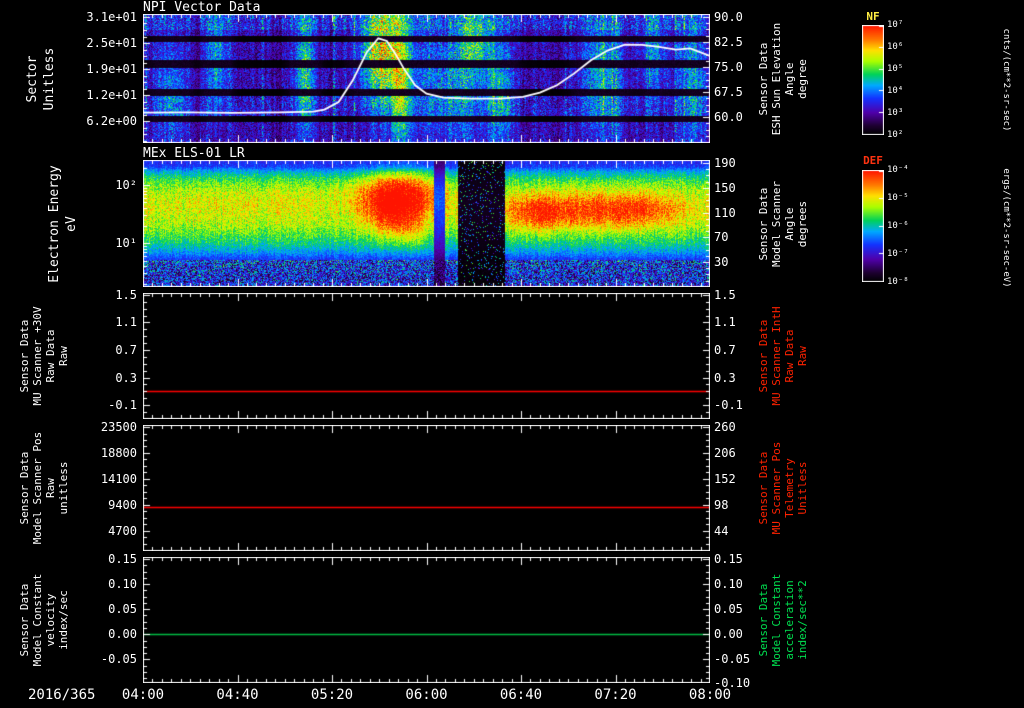  I want to click on ytick-left-scanpos: 9400, so click(122, 505).